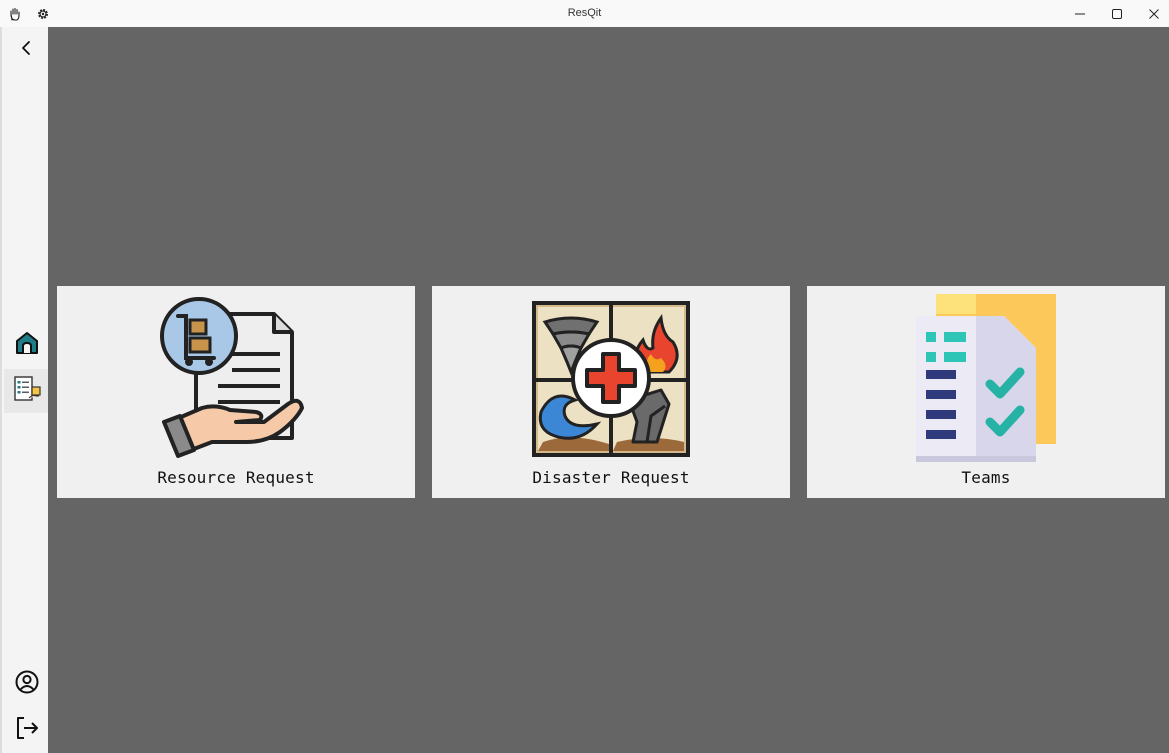 The image size is (1169, 753). I want to click on logout-arrow-icon, so click(27, 730).